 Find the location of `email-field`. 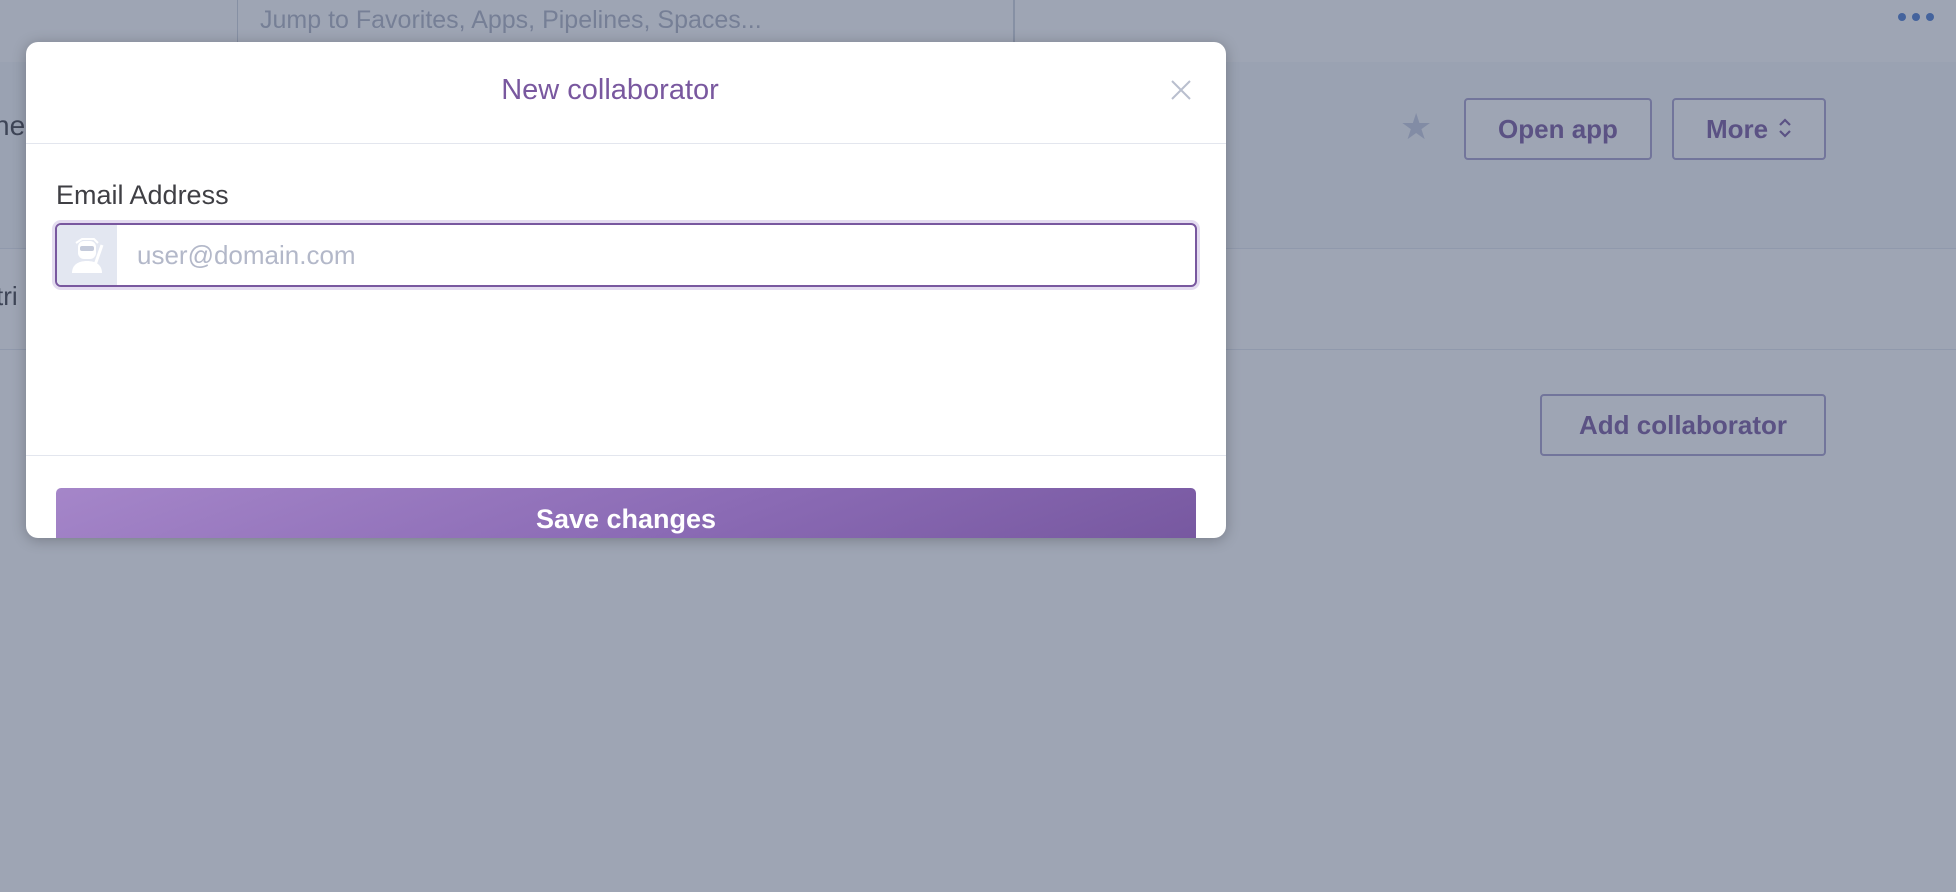

email-field is located at coordinates (626, 255).